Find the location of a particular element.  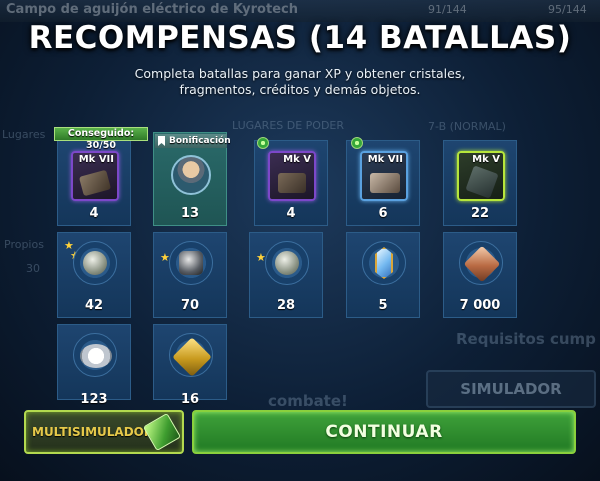

handshake-icon is located at coordinates (95, 355).